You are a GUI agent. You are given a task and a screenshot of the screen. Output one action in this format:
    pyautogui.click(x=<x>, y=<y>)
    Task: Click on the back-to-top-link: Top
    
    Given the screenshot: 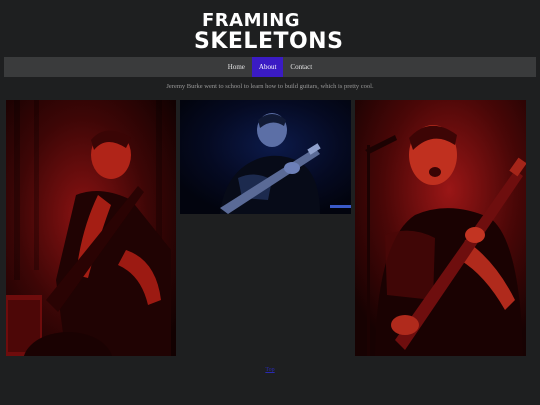 What is the action you would take?
    pyautogui.click(x=270, y=370)
    